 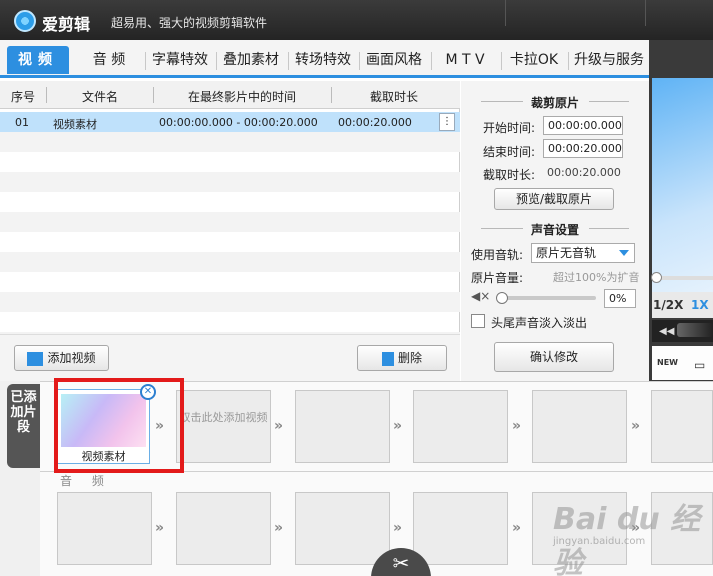 What do you see at coordinates (387, 358) in the screenshot?
I see `trash-icon` at bounding box center [387, 358].